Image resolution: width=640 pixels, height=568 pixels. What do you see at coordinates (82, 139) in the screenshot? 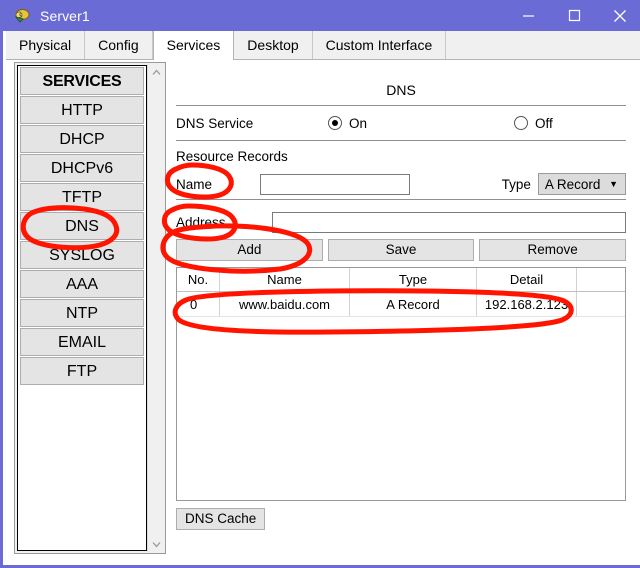
I see `sidebar-item-dhcp: DHCP` at bounding box center [82, 139].